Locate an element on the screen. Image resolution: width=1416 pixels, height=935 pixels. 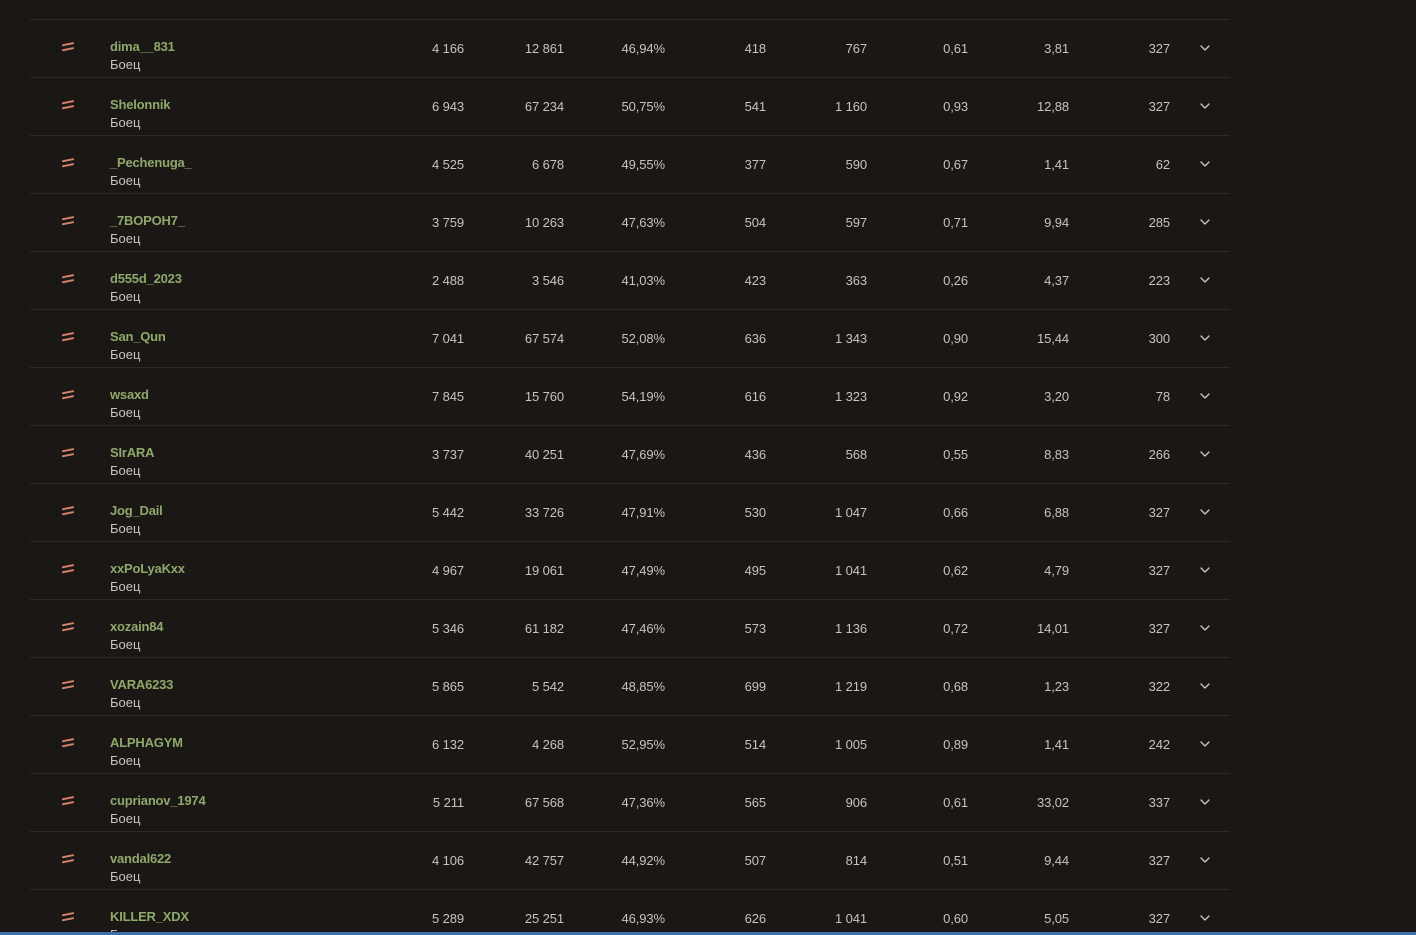
player-name-link: cuprianov_1974 is located at coordinates (158, 801).